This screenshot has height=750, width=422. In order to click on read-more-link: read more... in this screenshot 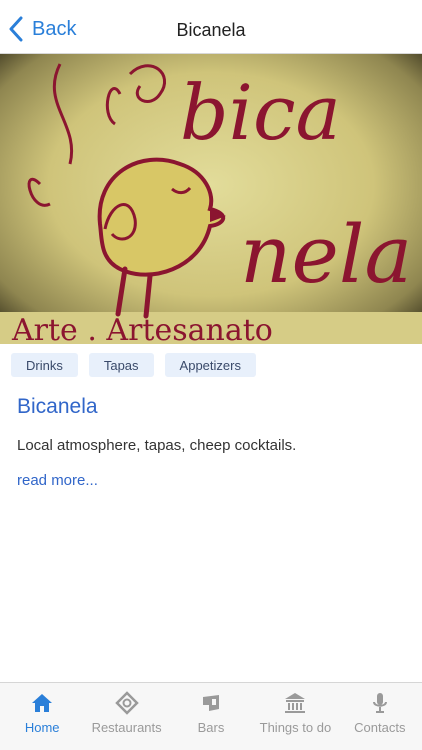, I will do `click(57, 480)`.